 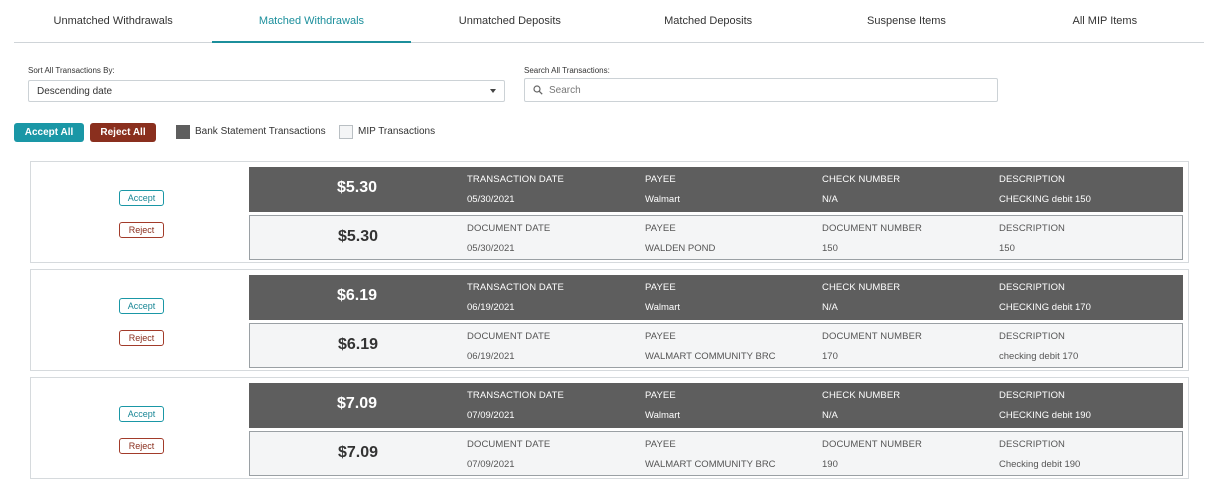 What do you see at coordinates (491, 307) in the screenshot?
I see `transaction-date: 06/19/2021` at bounding box center [491, 307].